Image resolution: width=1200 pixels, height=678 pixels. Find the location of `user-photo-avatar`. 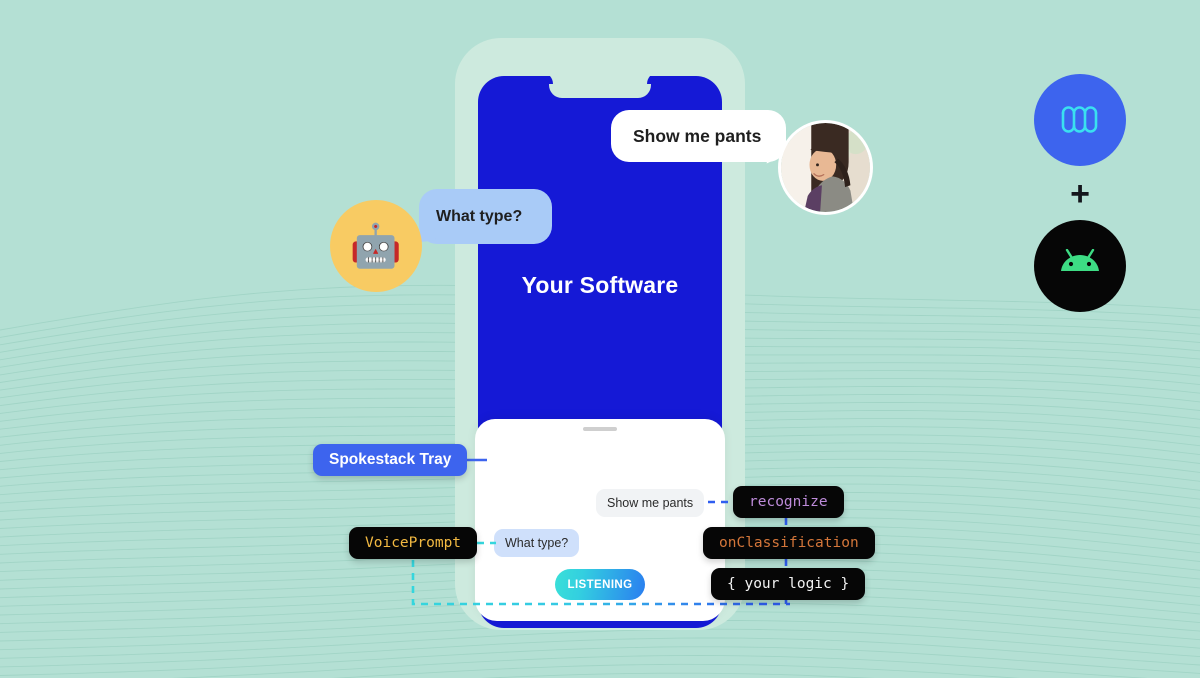

user-photo-avatar is located at coordinates (825, 167).